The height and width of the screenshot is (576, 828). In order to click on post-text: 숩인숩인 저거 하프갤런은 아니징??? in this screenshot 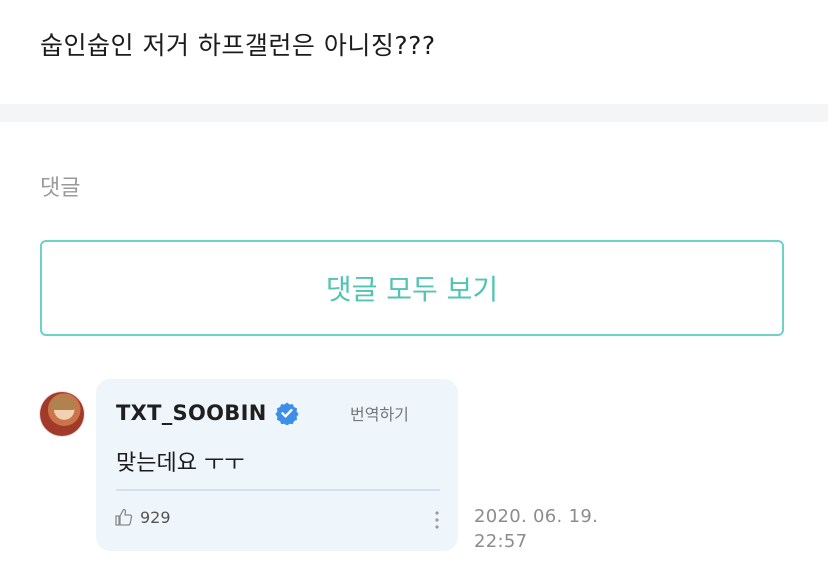, I will do `click(238, 45)`.